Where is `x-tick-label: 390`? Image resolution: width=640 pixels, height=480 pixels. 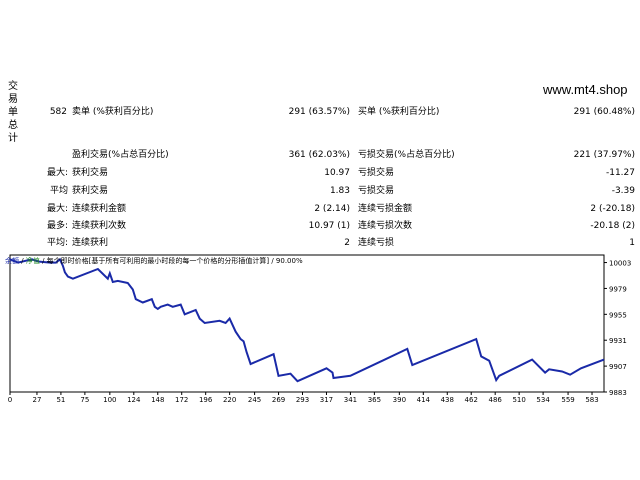
x-tick-label: 390 is located at coordinates (399, 400).